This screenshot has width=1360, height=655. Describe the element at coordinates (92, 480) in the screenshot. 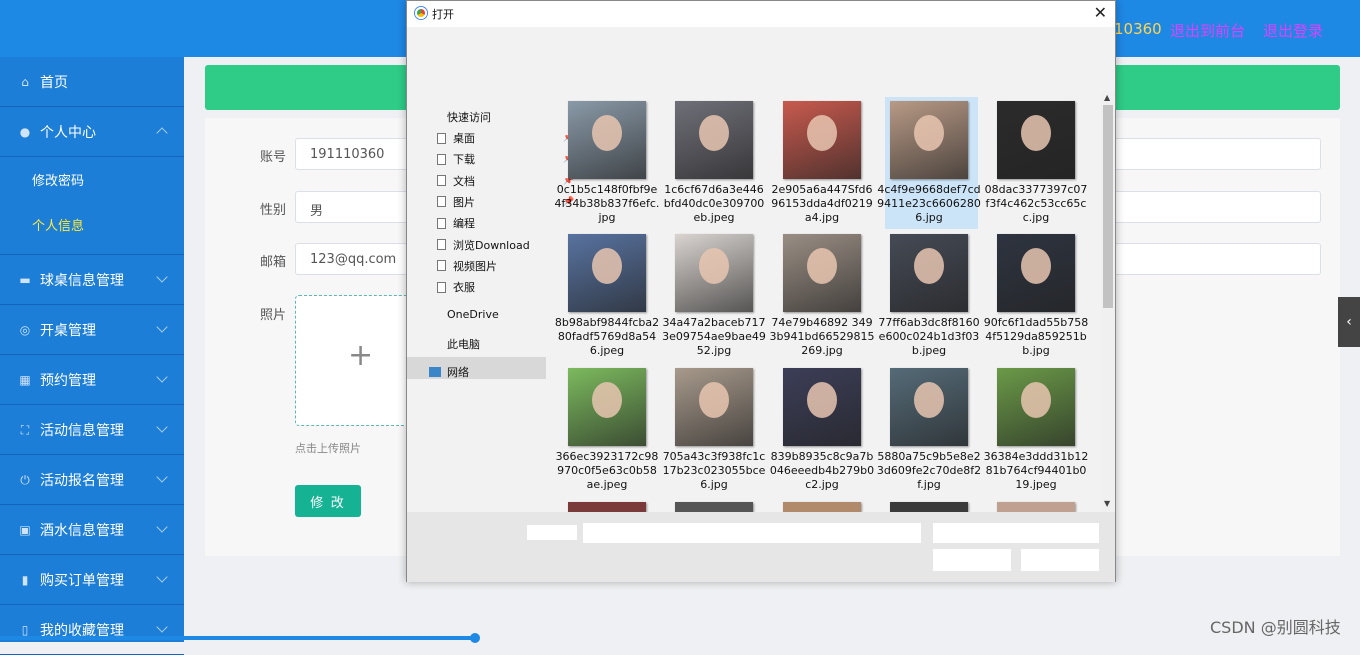

I see `sidebar-item: ⏻ 活动报名管理` at that location.